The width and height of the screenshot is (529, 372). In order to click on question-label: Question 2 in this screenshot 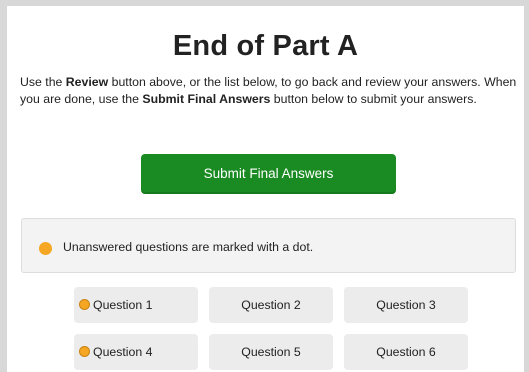, I will do `click(271, 305)`.